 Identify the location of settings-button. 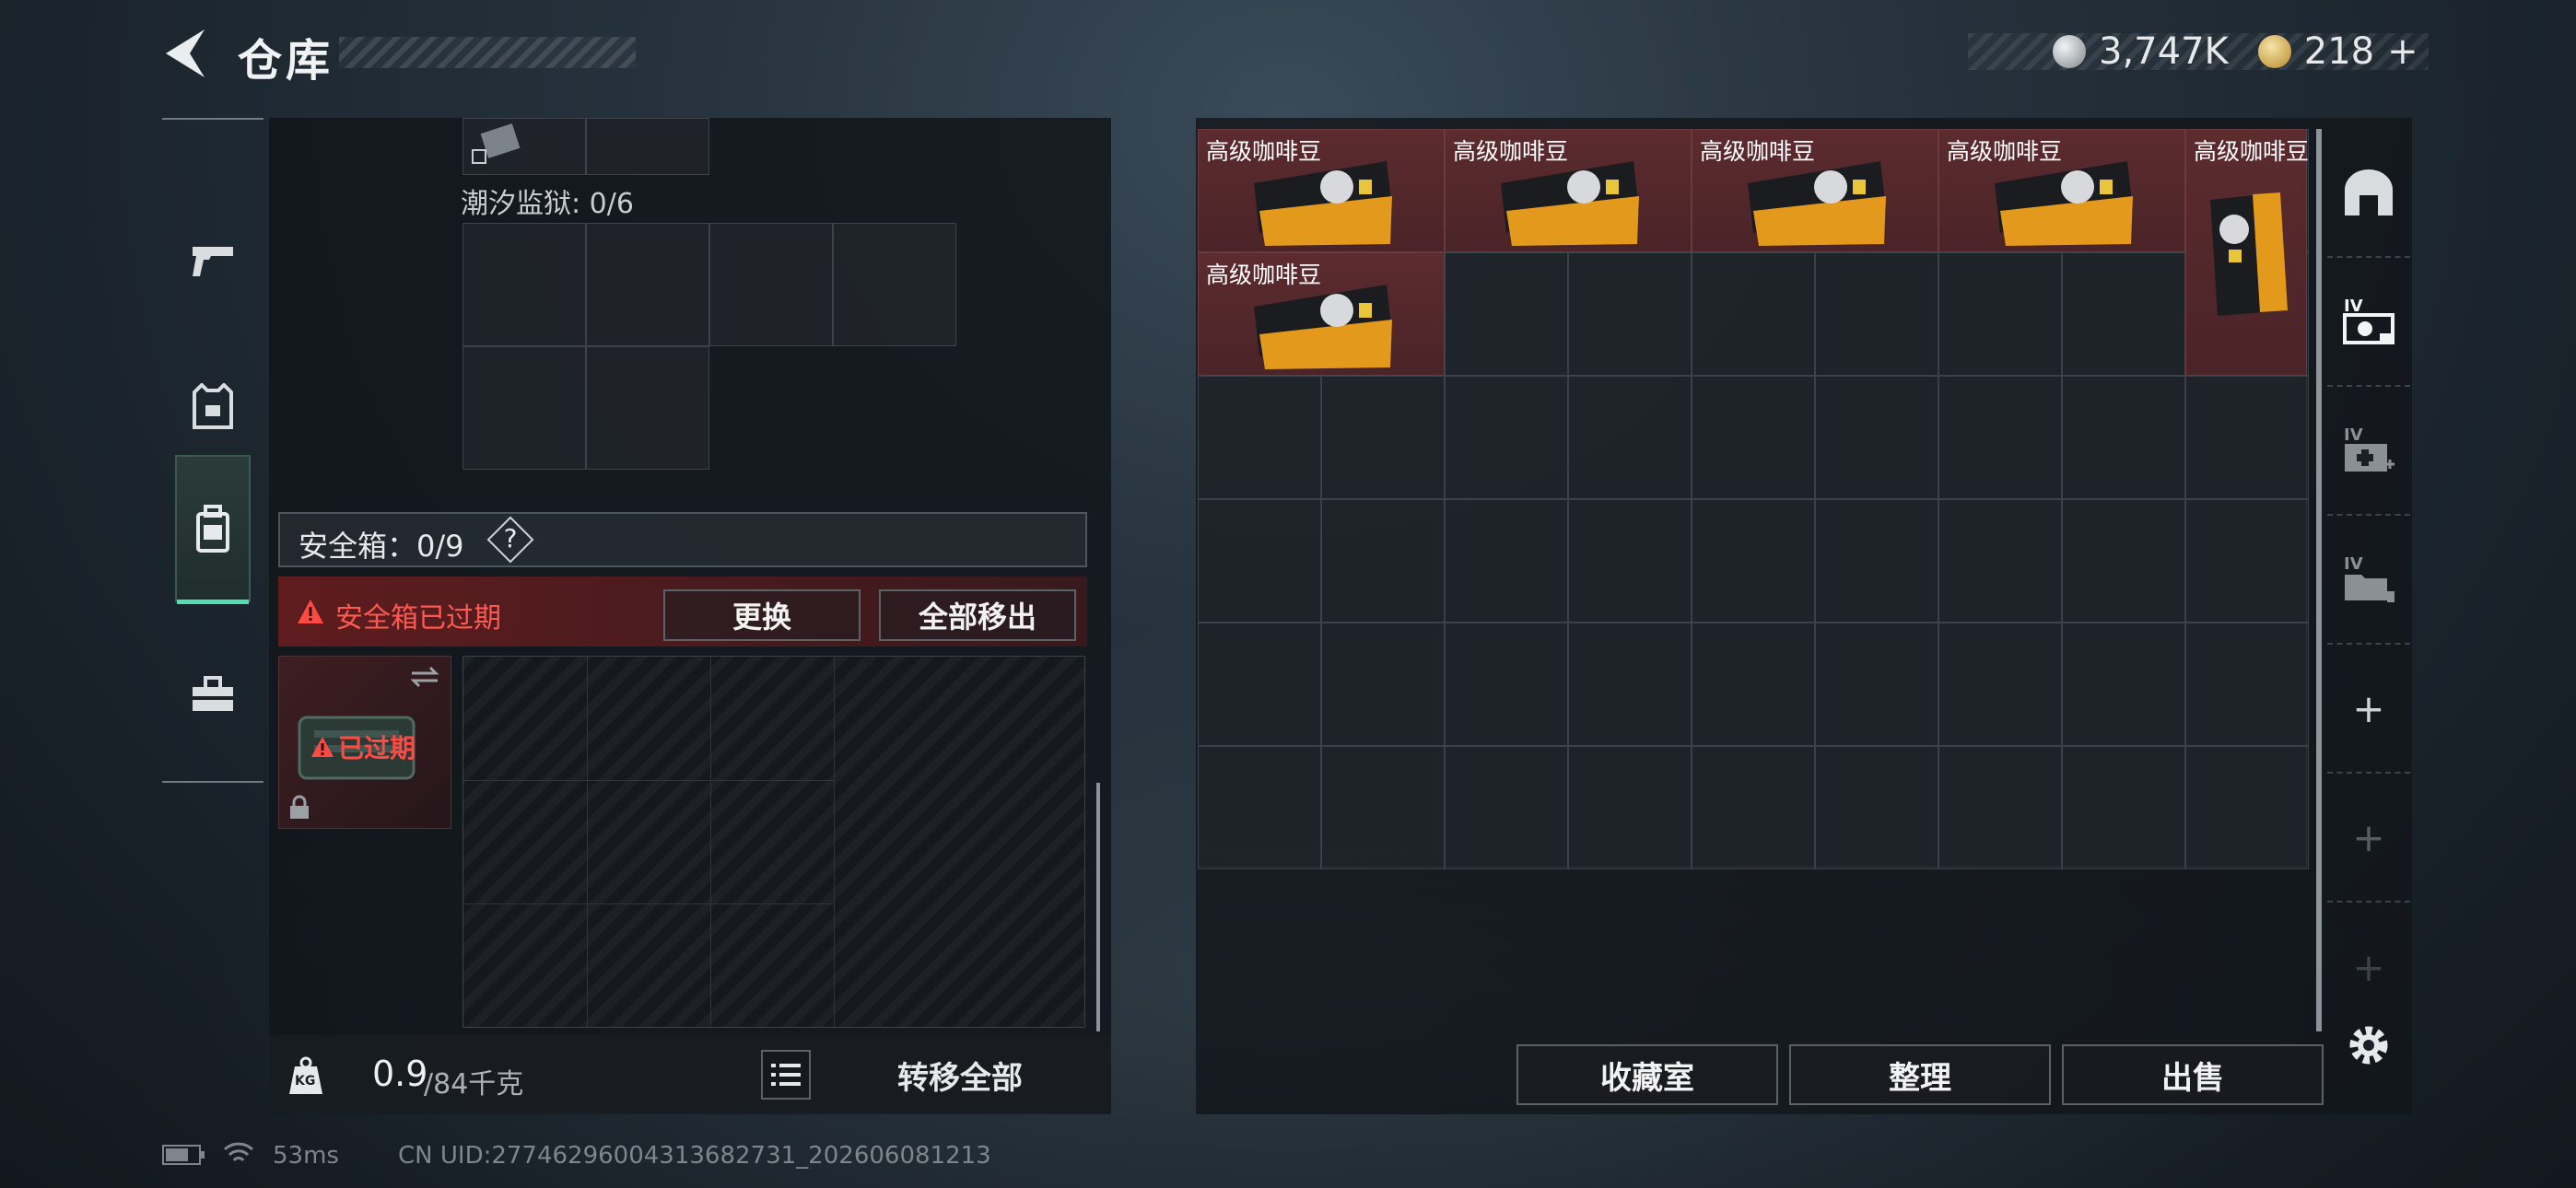
(2369, 1045).